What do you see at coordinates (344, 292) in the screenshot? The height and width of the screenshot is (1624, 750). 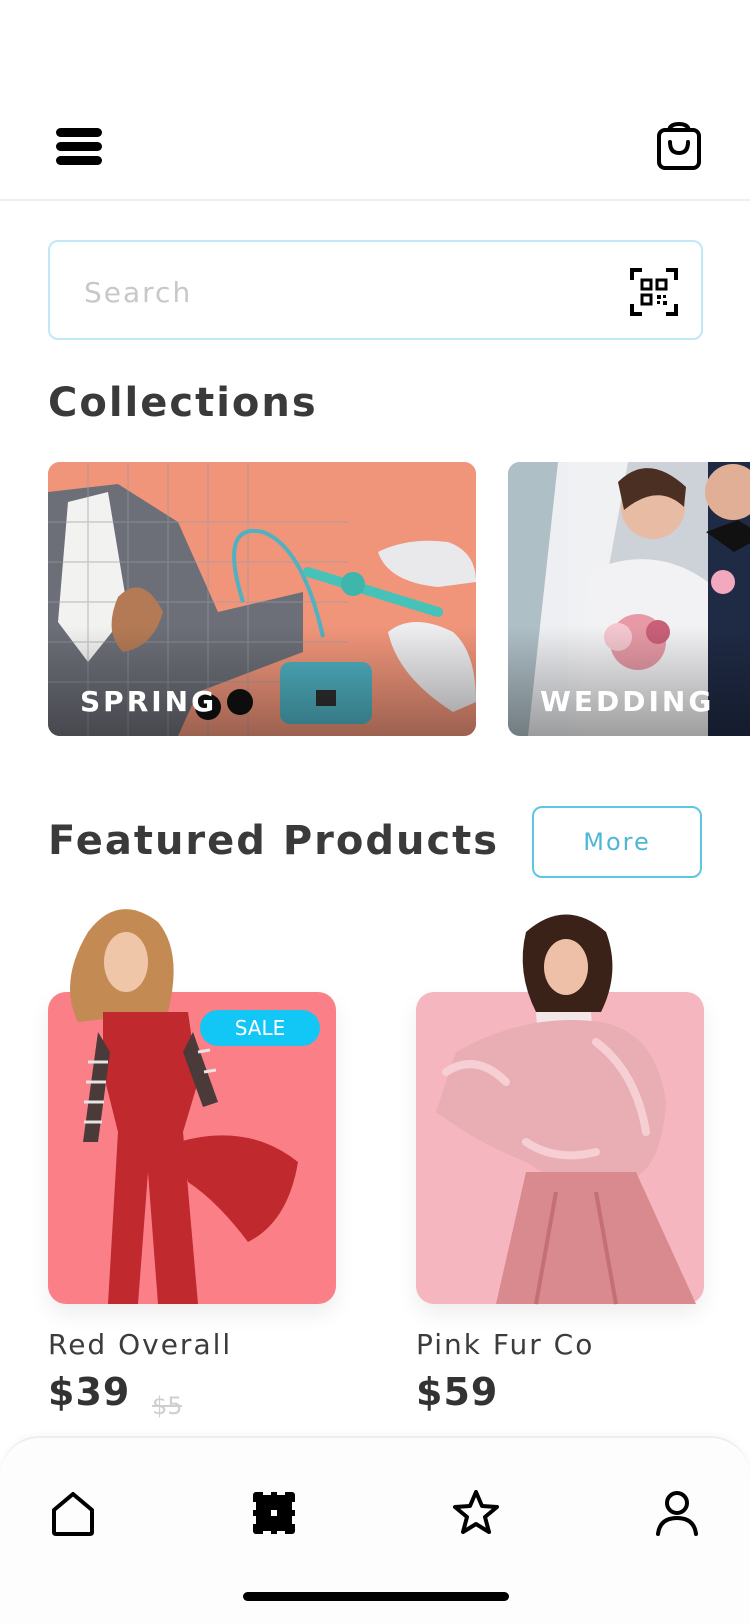 I see `search-input` at bounding box center [344, 292].